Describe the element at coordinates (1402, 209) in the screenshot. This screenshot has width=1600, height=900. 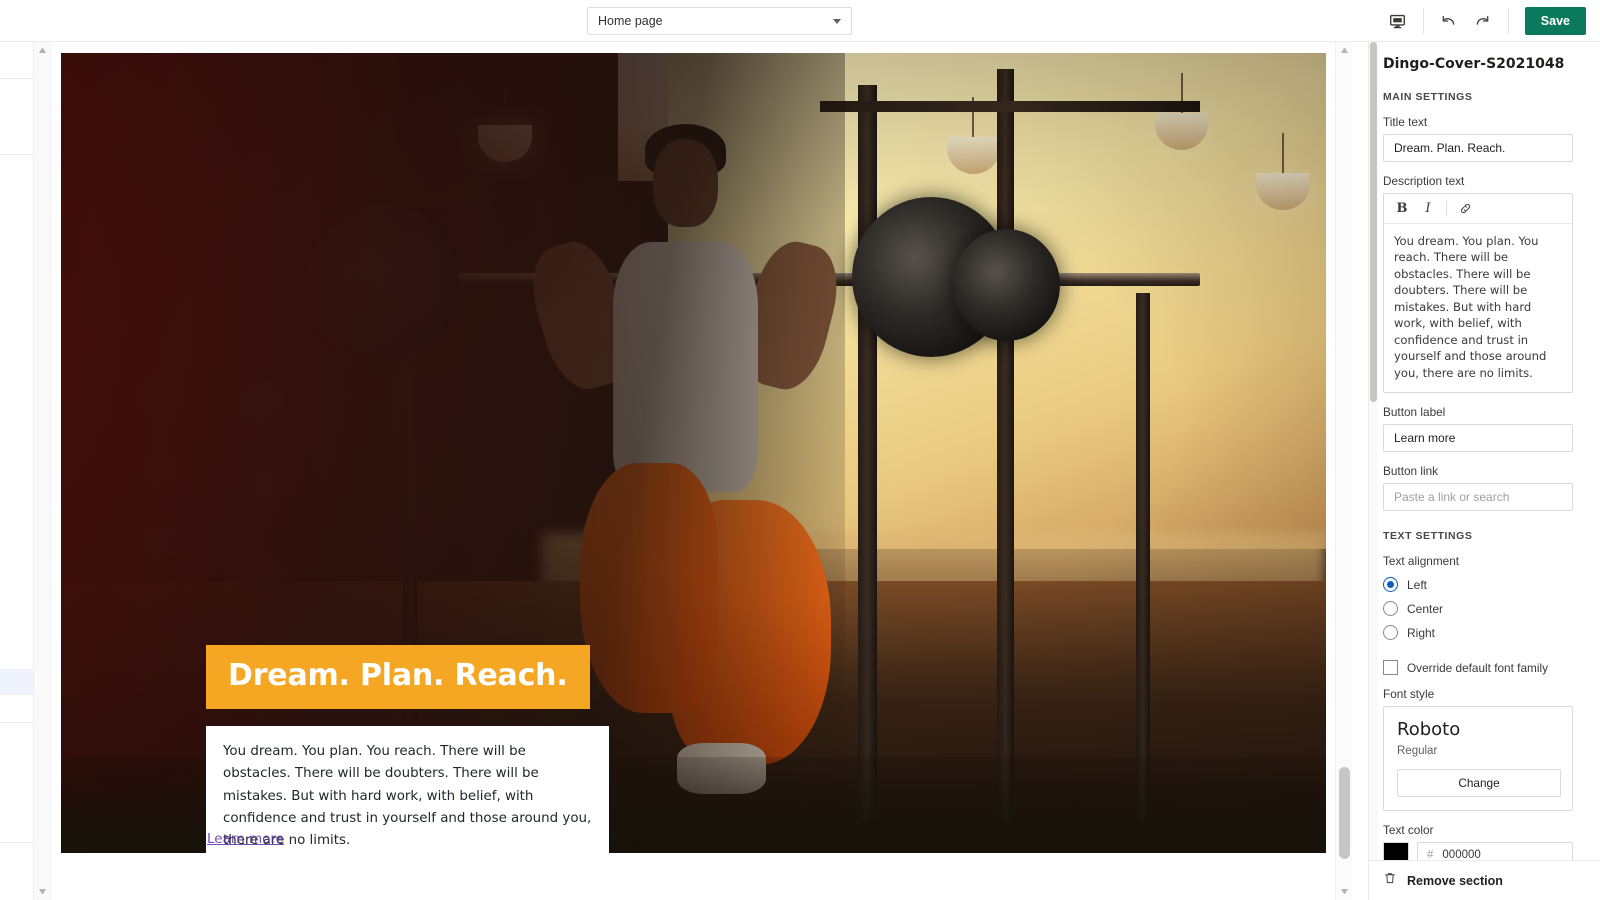
I see `bold-button: B` at that location.